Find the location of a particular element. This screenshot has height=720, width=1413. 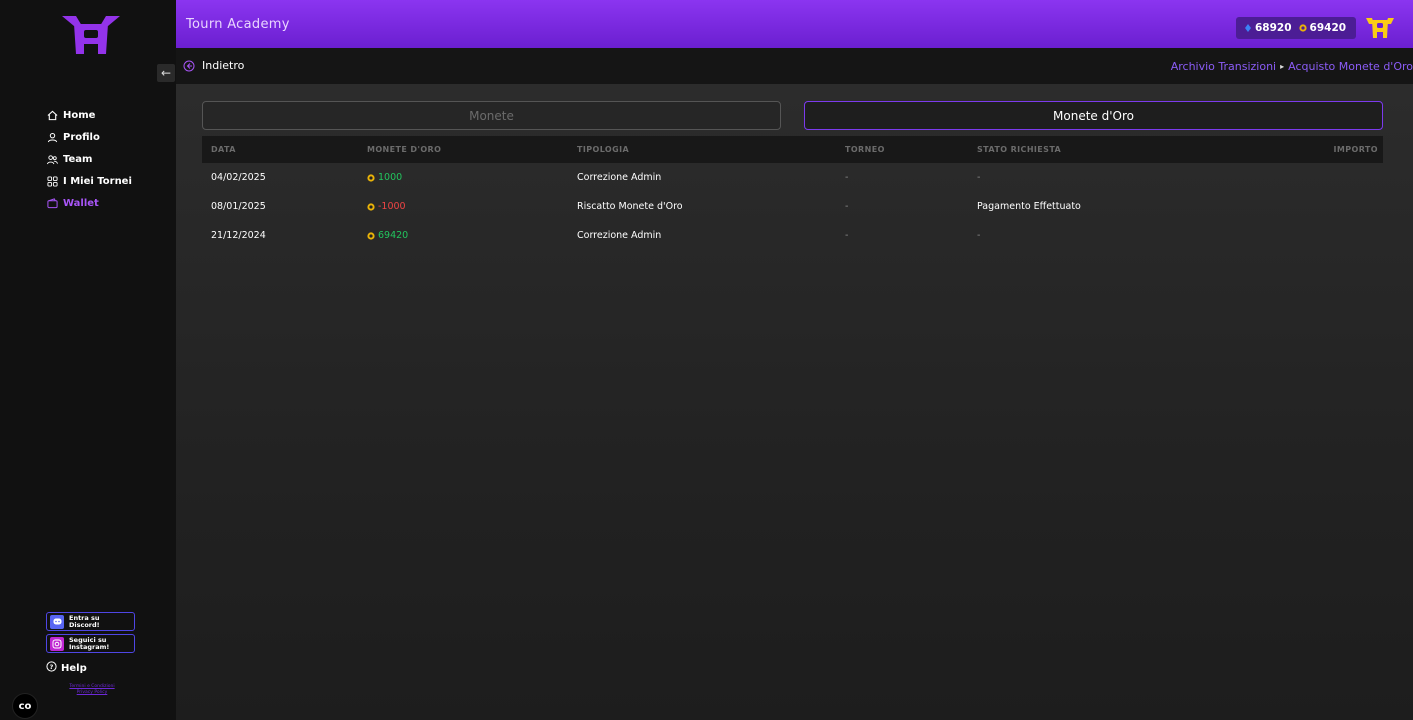

table-row: 21/12/2024 69420 Correzione Admin - - is located at coordinates (792, 235).